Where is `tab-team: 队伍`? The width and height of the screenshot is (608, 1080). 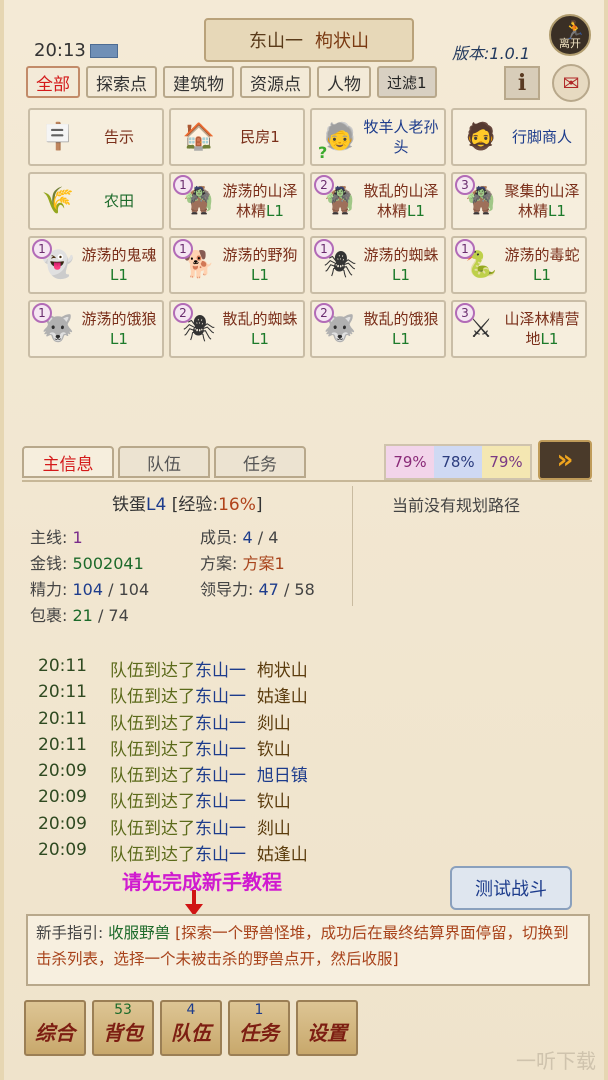
tab-team: 队伍 is located at coordinates (164, 462).